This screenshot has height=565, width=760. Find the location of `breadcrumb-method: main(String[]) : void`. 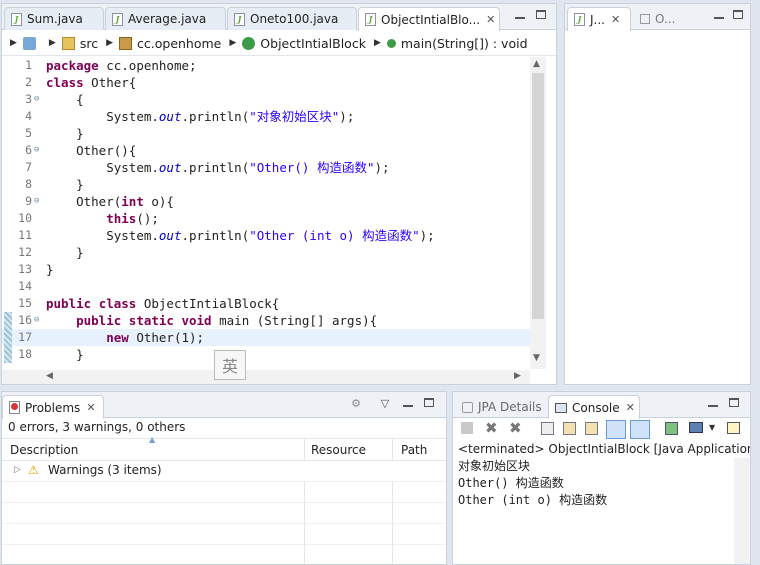

breadcrumb-method: main(String[]) : void is located at coordinates (464, 43).